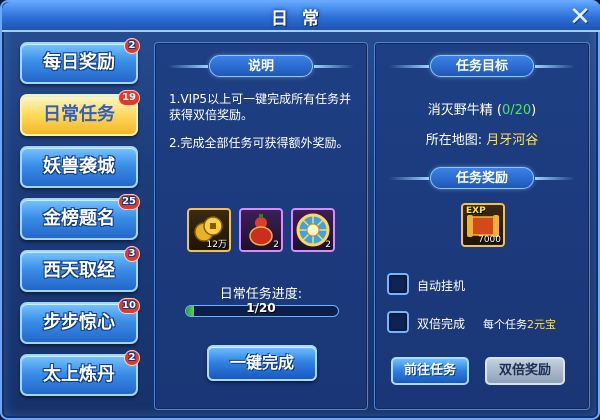 The height and width of the screenshot is (420, 600). I want to click on progress-text: 1/20, so click(261, 308).